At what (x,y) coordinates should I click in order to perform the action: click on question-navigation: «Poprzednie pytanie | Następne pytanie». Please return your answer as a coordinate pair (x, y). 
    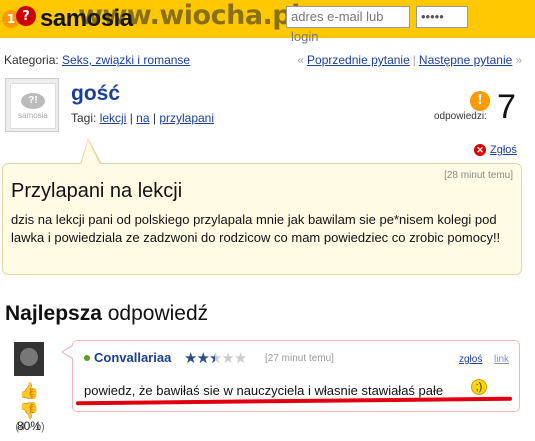
    Looking at the image, I should click on (409, 60).